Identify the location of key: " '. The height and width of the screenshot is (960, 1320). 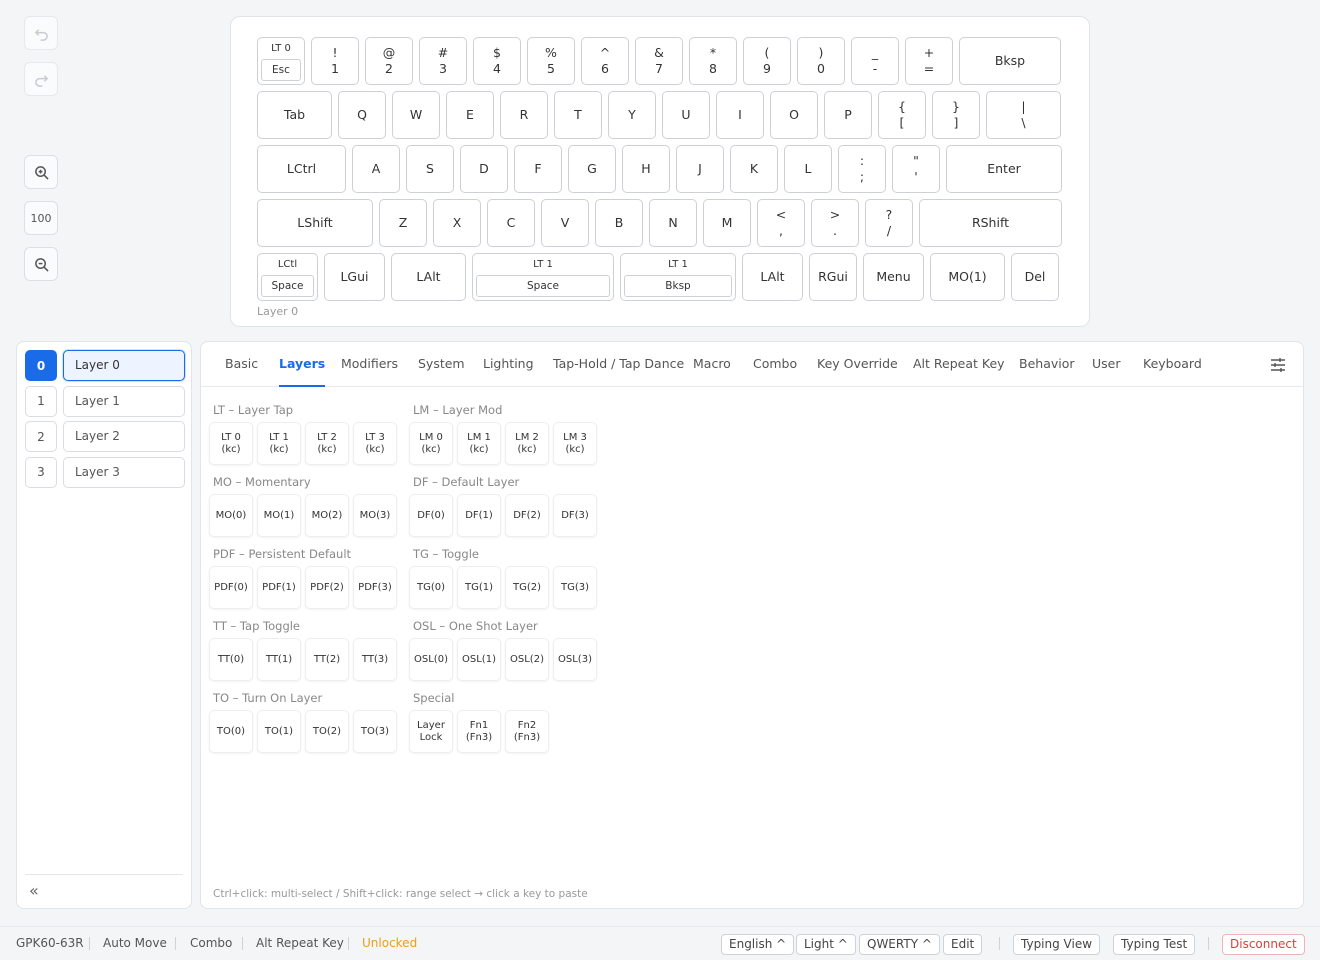
(916, 169).